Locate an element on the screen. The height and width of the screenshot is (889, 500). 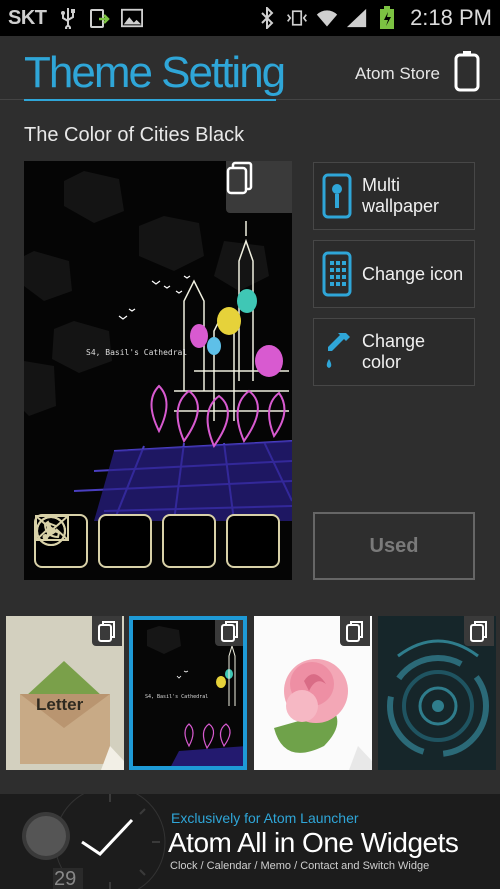
dock is located at coordinates (157, 541).